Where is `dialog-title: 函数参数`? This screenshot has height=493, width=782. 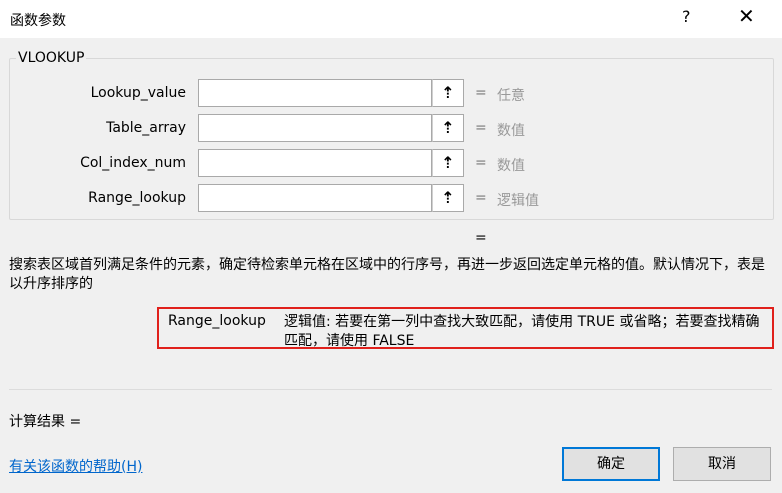 dialog-title: 函数参数 is located at coordinates (38, 21).